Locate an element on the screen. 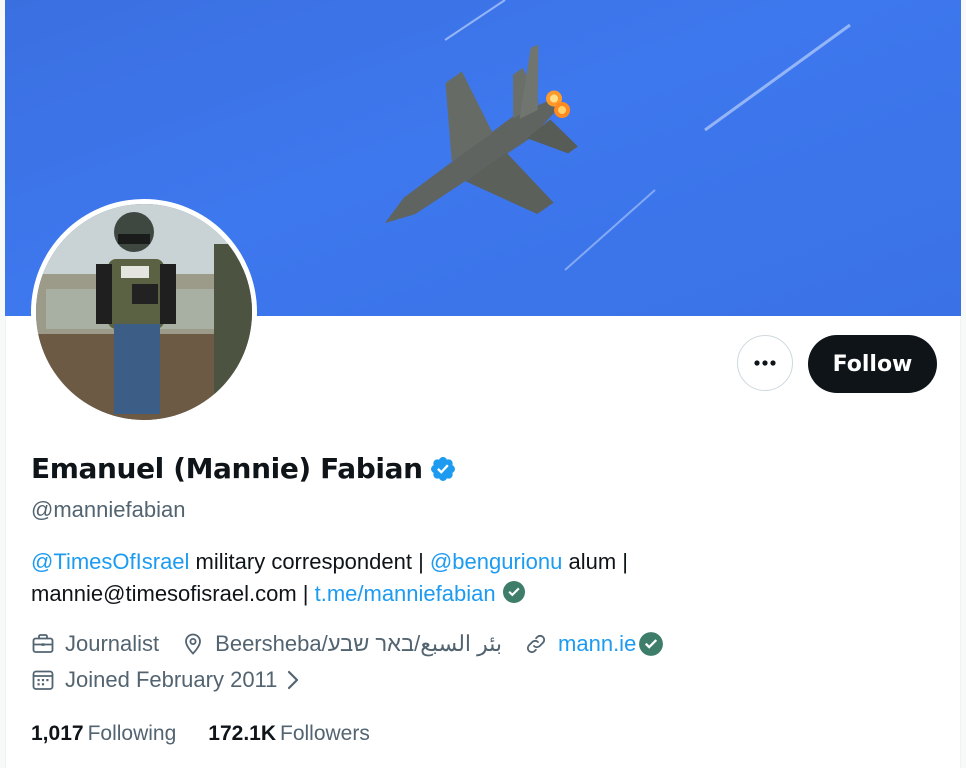 The height and width of the screenshot is (768, 966). location: Beersheba/بئر السبع/באר שבע is located at coordinates (359, 643).